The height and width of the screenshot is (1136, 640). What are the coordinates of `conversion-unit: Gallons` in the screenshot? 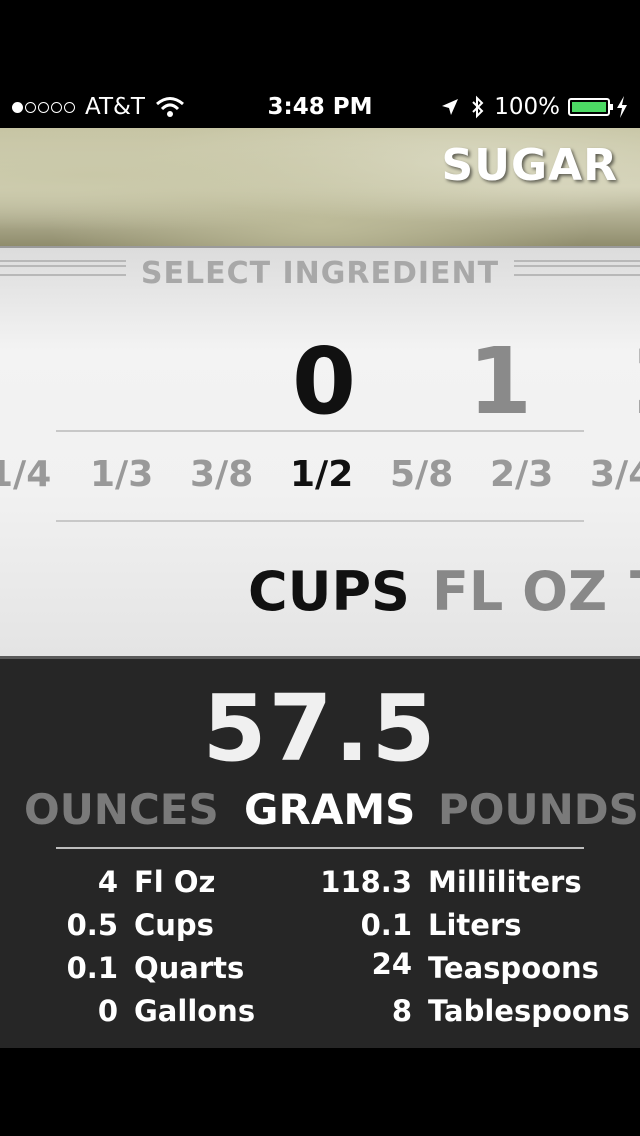 It's located at (195, 1011).